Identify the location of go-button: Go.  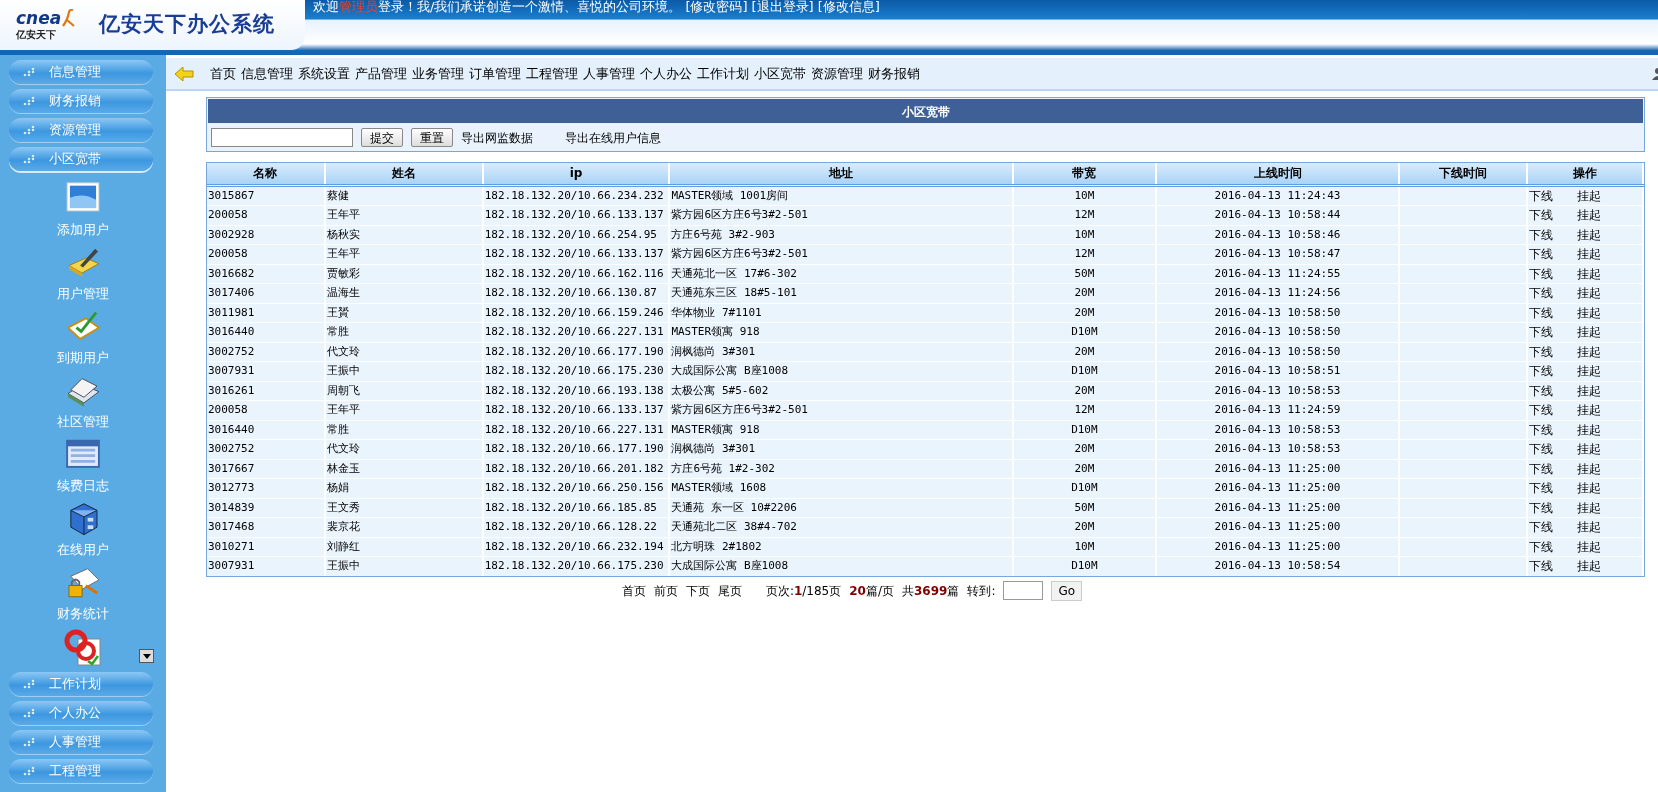
(1067, 590).